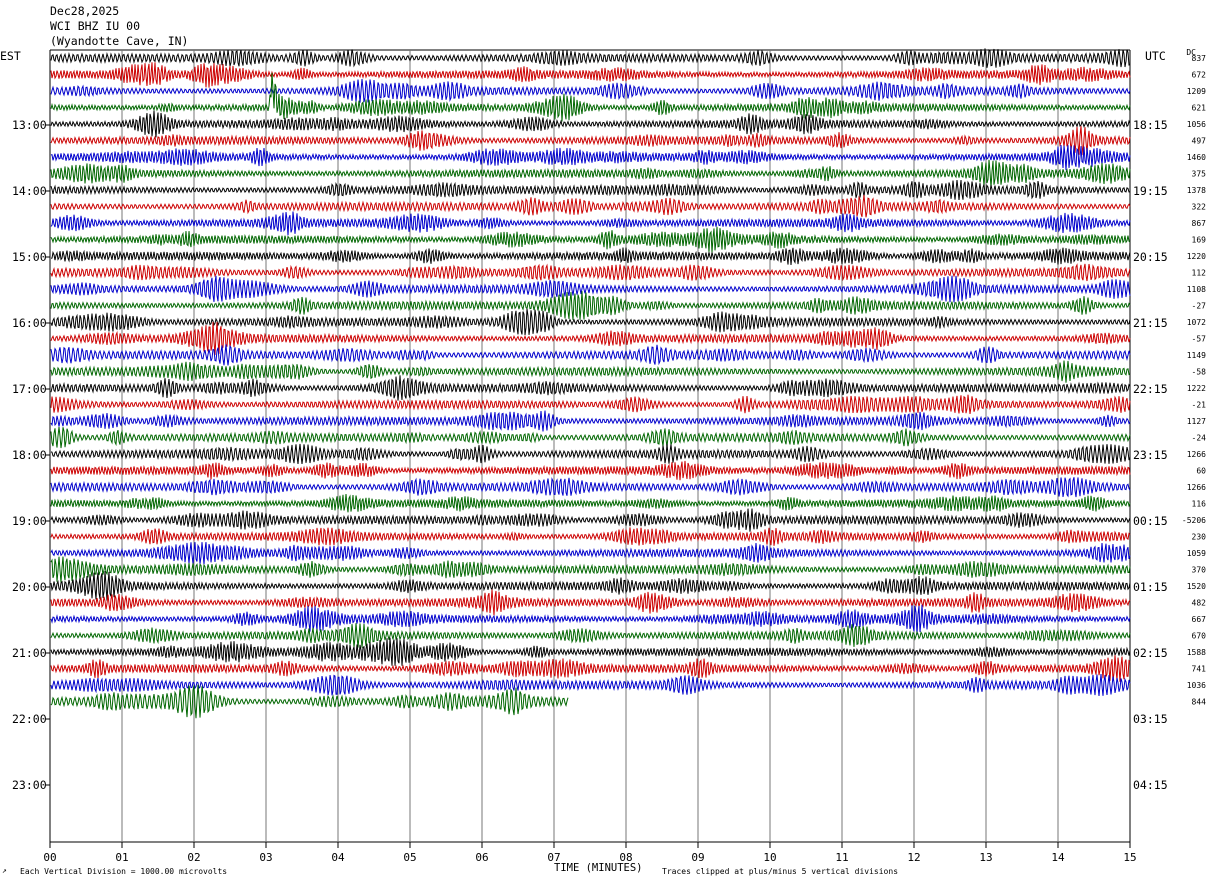 Image resolution: width=1210 pixels, height=886 pixels. Describe the element at coordinates (29, 257) in the screenshot. I see `left-hour-label: 15:00` at that location.